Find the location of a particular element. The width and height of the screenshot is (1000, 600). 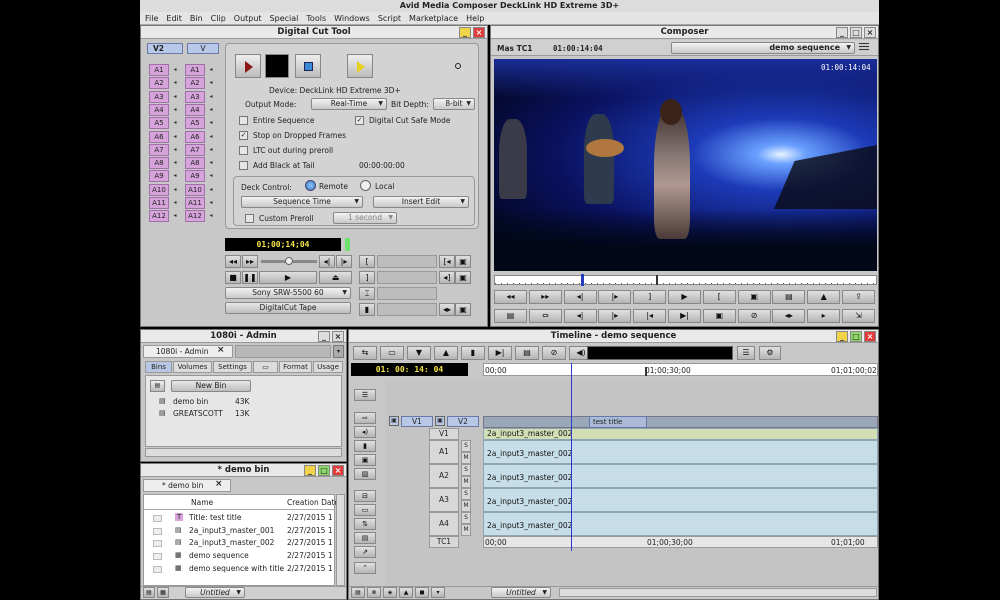

tab-usage: Usage is located at coordinates (328, 367).